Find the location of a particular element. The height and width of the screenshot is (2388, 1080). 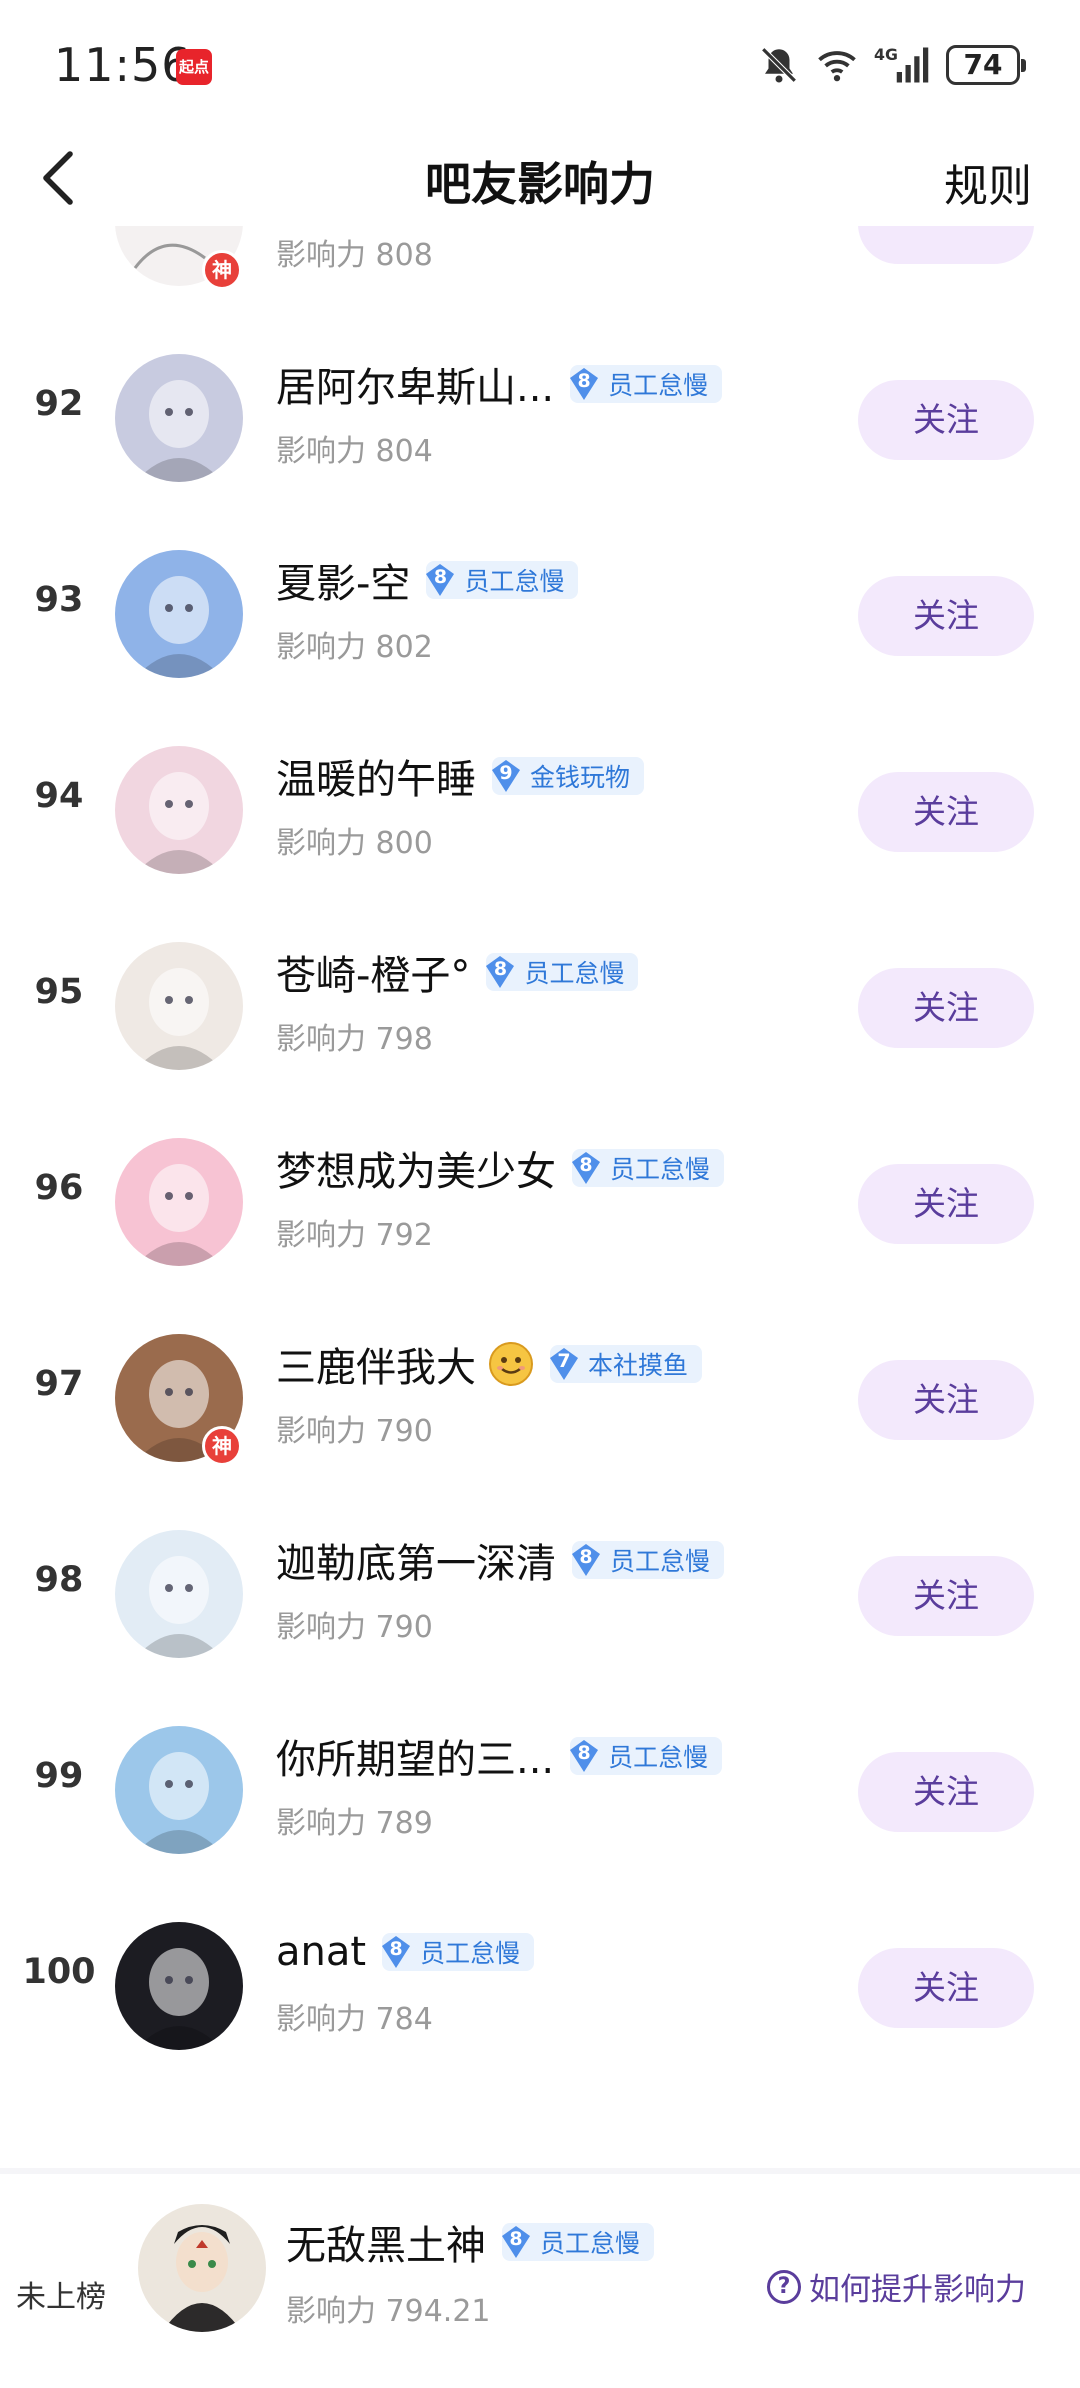

unranked-label: 未上榜 is located at coordinates (61, 2297).